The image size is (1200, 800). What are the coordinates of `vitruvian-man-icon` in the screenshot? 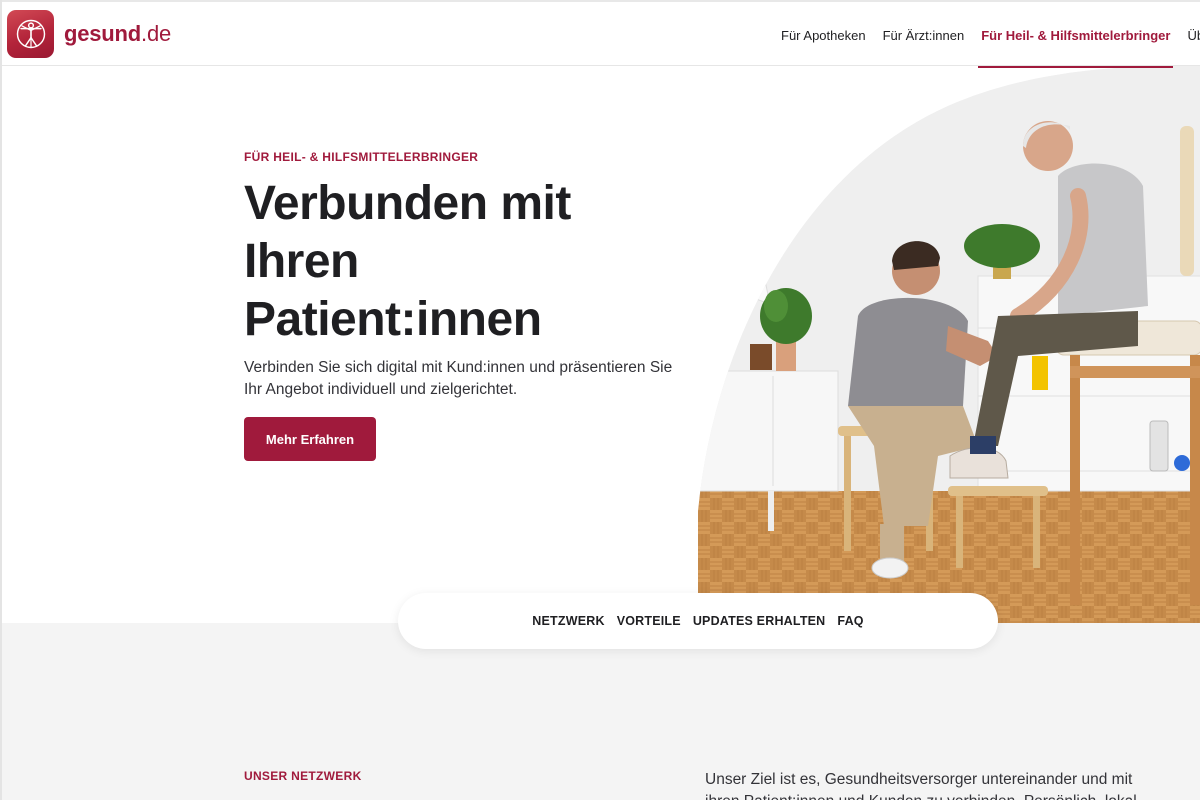 It's located at (30, 34).